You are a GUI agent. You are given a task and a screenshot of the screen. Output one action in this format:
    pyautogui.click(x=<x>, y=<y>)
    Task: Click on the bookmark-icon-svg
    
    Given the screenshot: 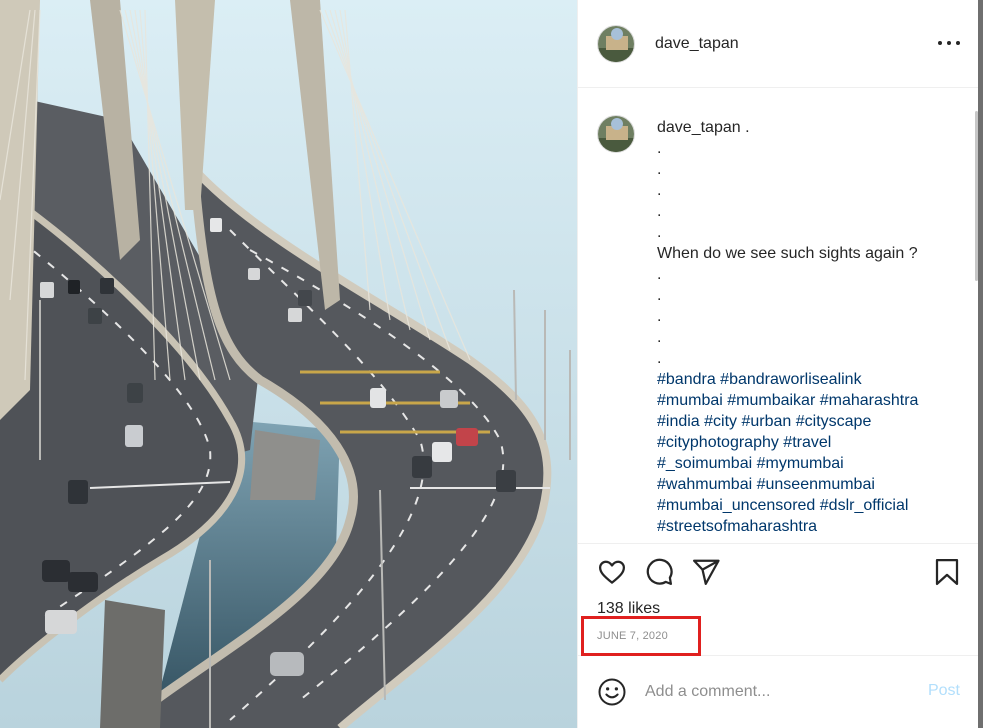 What is the action you would take?
    pyautogui.click(x=947, y=572)
    